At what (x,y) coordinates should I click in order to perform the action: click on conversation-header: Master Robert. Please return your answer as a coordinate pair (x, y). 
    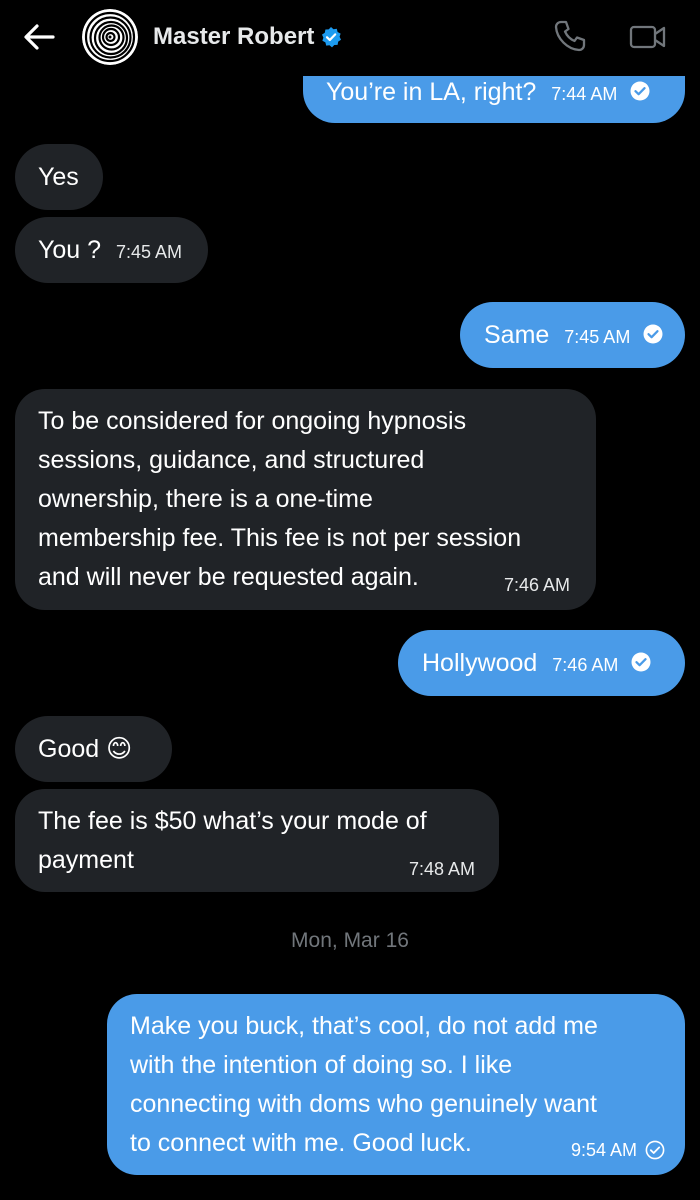
    Looking at the image, I should click on (350, 38).